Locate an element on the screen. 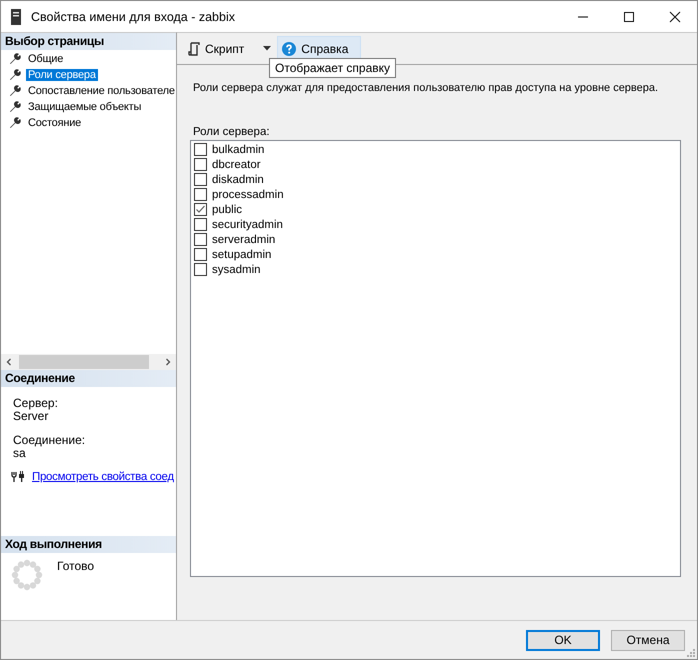 The width and height of the screenshot is (698, 660). role-name: setupadmin is located at coordinates (242, 254).